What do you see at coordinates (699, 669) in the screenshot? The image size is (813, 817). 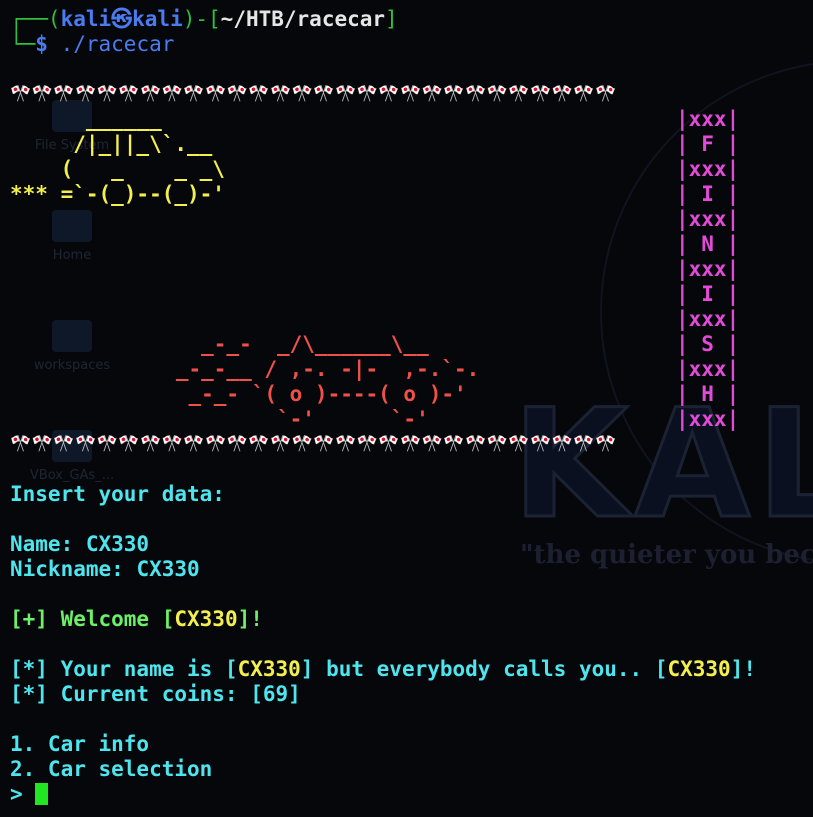 I see `your-nickname-value: CX330` at bounding box center [699, 669].